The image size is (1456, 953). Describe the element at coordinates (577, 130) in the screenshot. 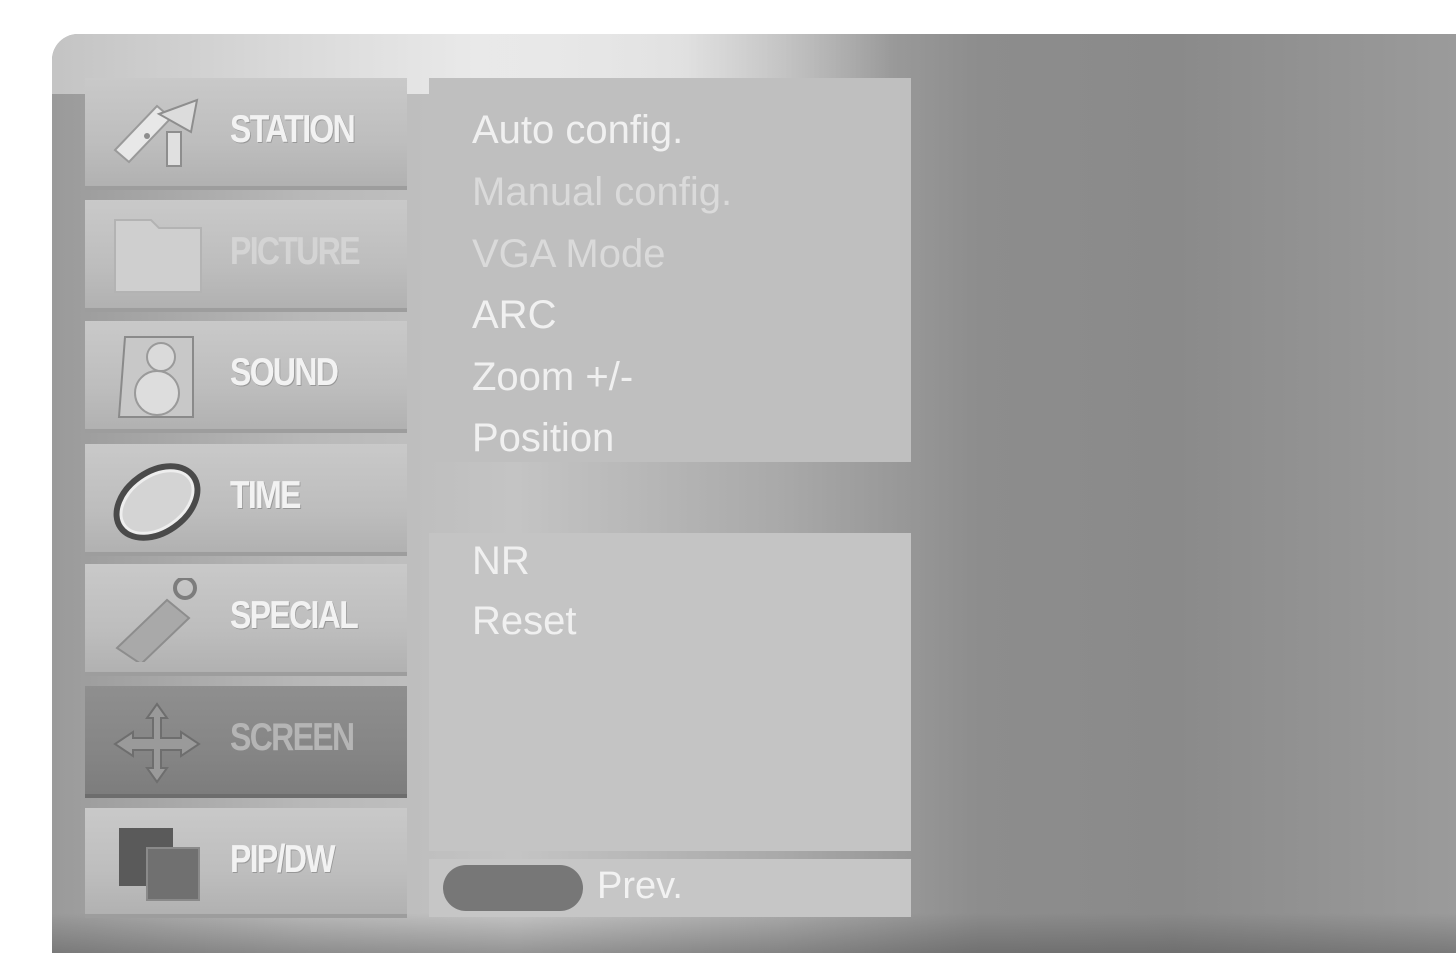

I see `submenu-item-auto-config: Auto config.` at that location.